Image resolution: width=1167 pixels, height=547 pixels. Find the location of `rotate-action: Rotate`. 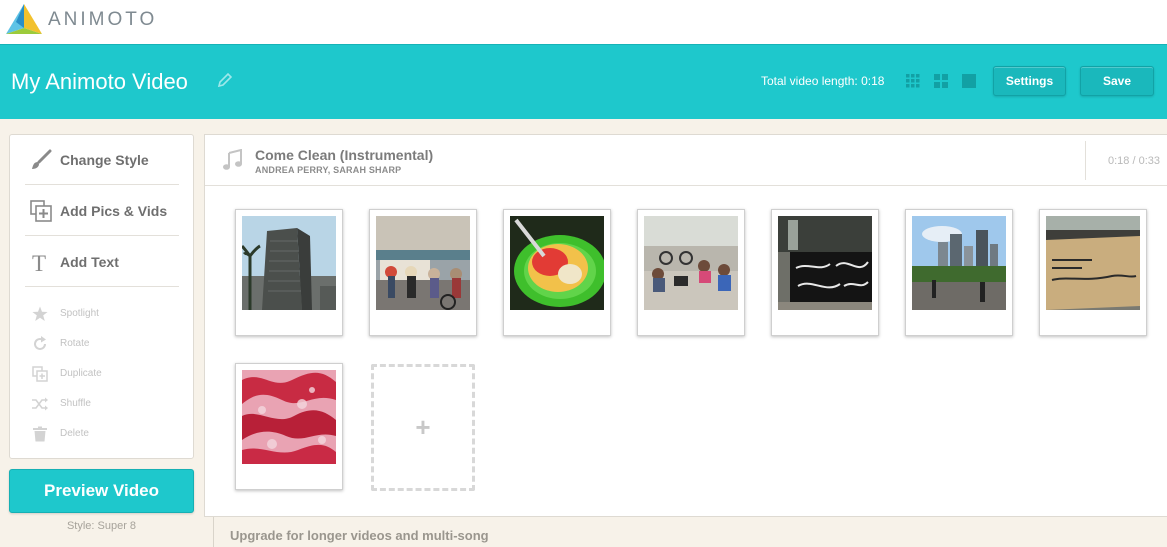

rotate-action: Rotate is located at coordinates (102, 344).